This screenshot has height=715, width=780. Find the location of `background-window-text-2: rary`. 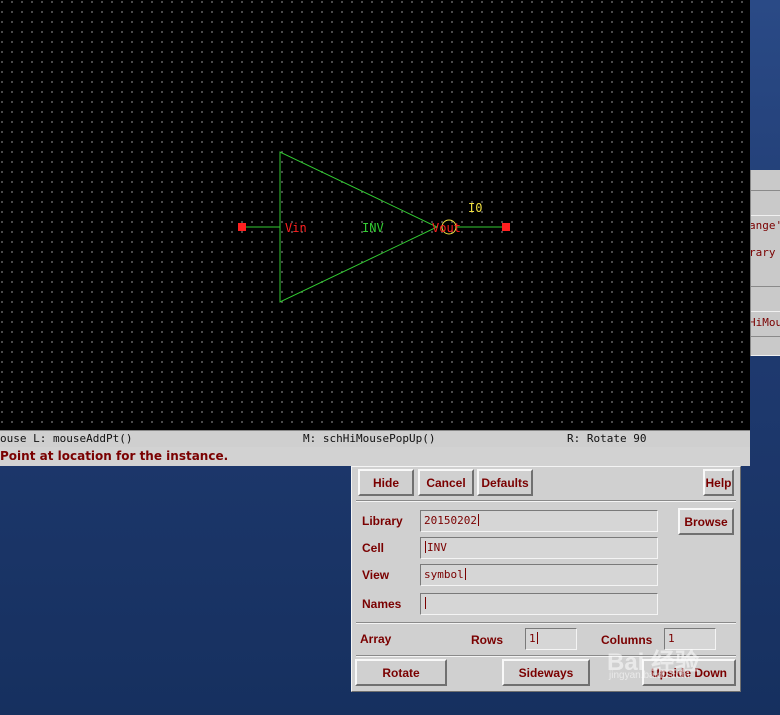

background-window-text-2: rary is located at coordinates (763, 252).